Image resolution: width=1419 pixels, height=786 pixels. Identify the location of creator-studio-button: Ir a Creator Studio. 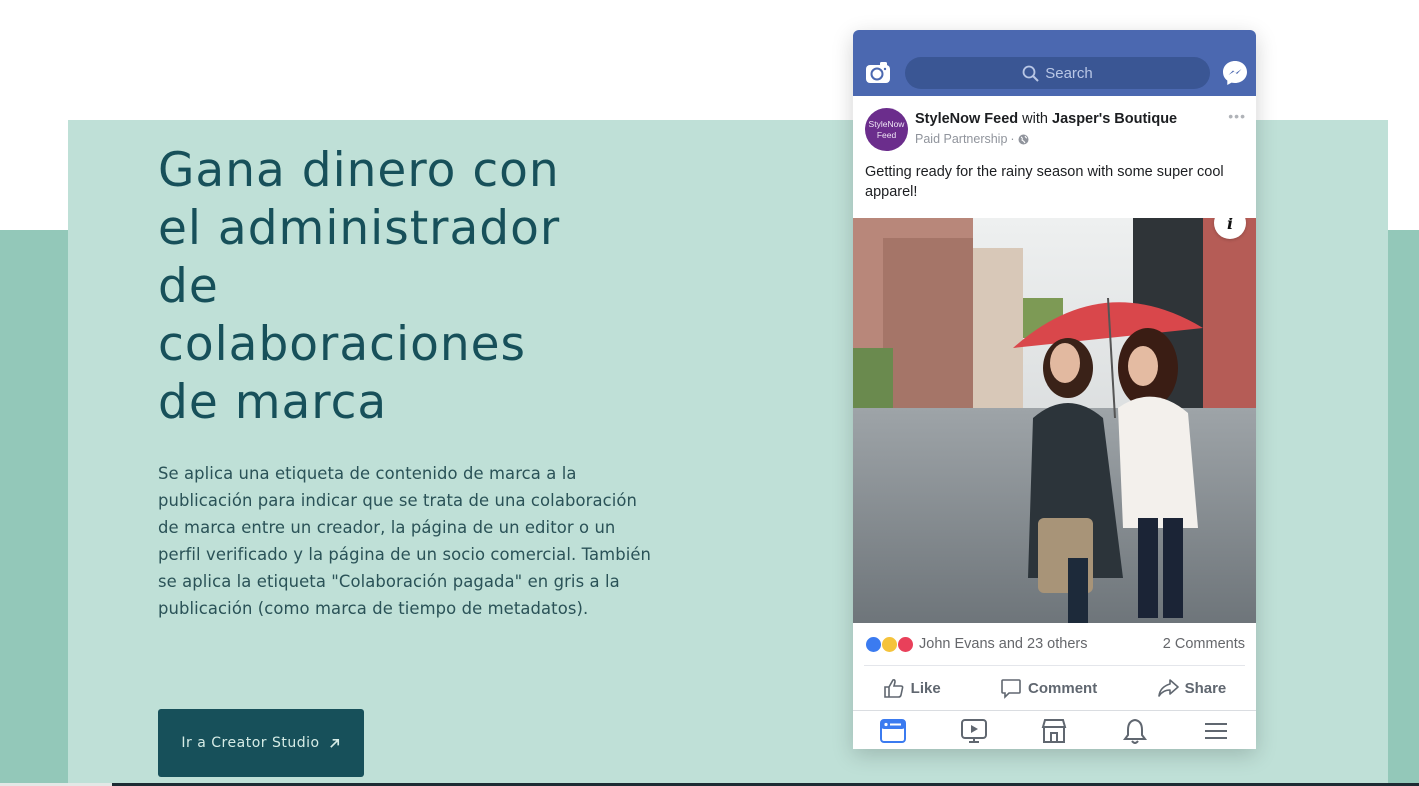
(261, 743).